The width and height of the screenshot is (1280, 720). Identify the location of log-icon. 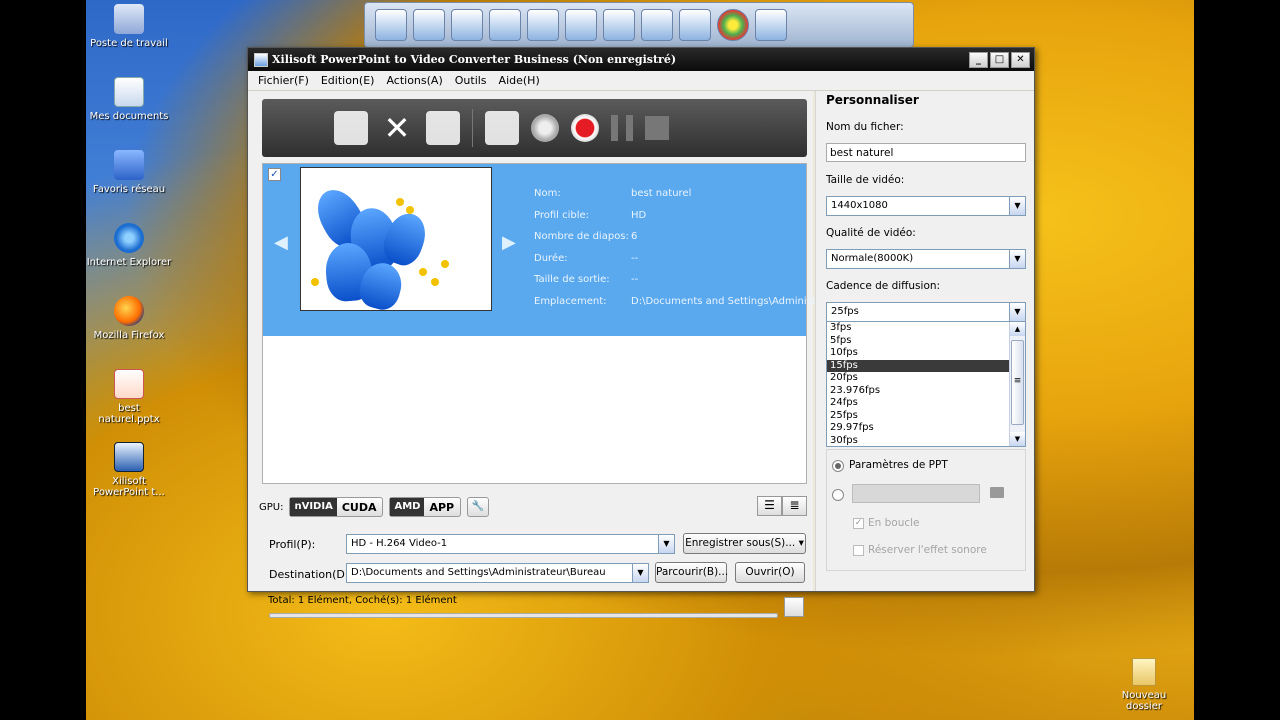
(794, 607).